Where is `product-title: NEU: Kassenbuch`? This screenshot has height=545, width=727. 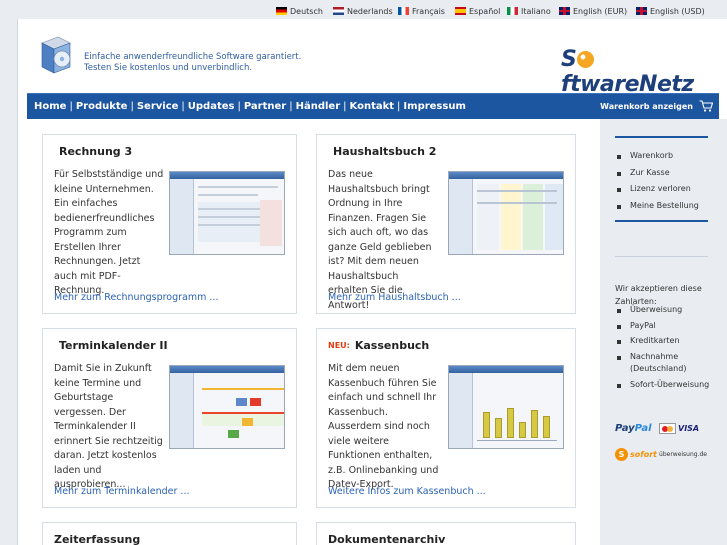
product-title: NEU: Kassenbuch is located at coordinates (378, 345).